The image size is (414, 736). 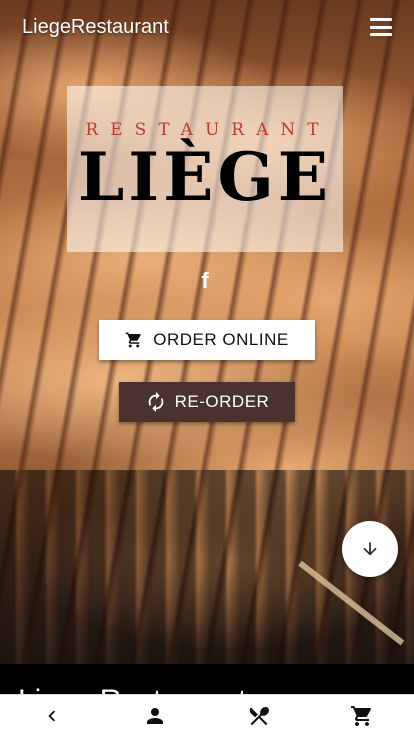 I want to click on facebook-icon: f, so click(x=205, y=281).